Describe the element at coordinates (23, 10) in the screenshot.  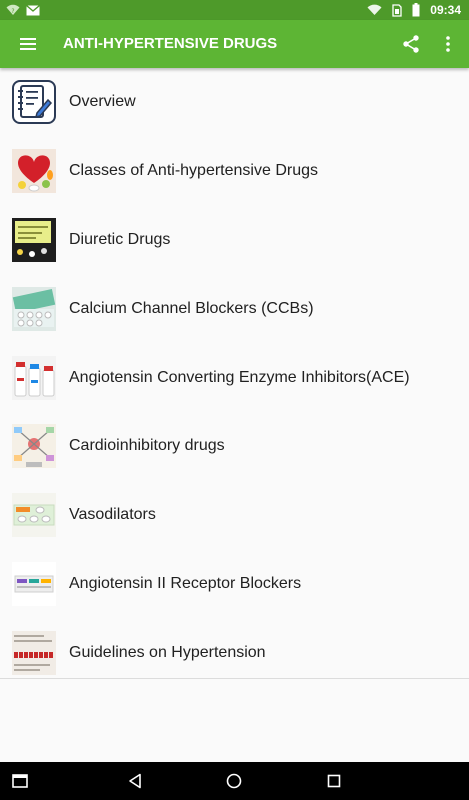
I see `status-left: ?` at that location.